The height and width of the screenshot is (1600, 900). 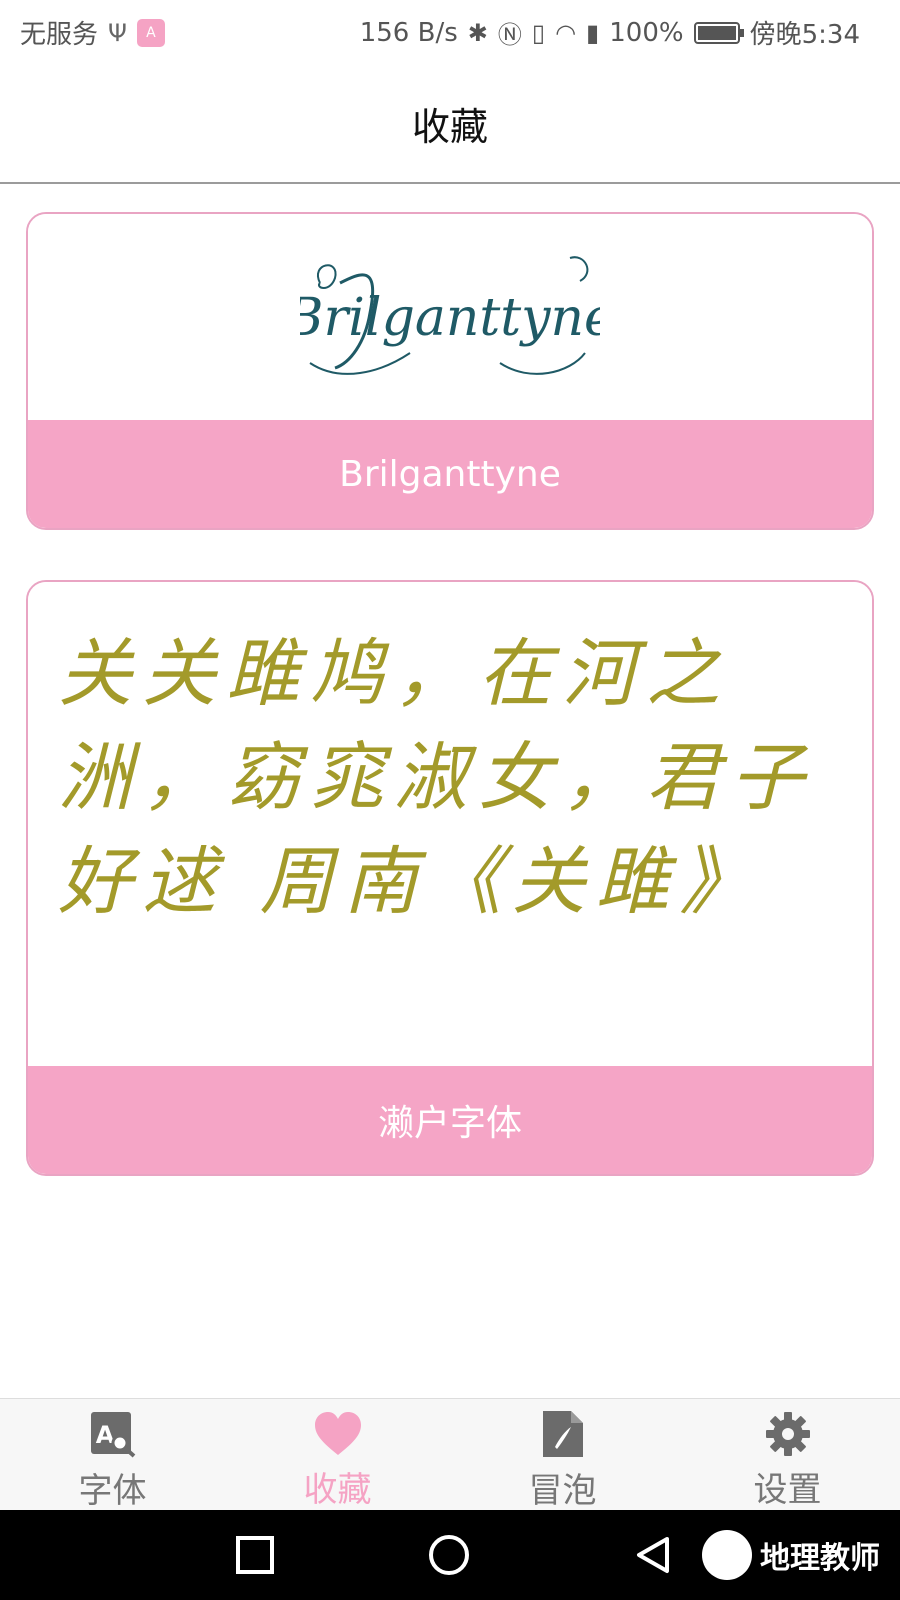 I want to click on back-button, so click(x=653, y=1555).